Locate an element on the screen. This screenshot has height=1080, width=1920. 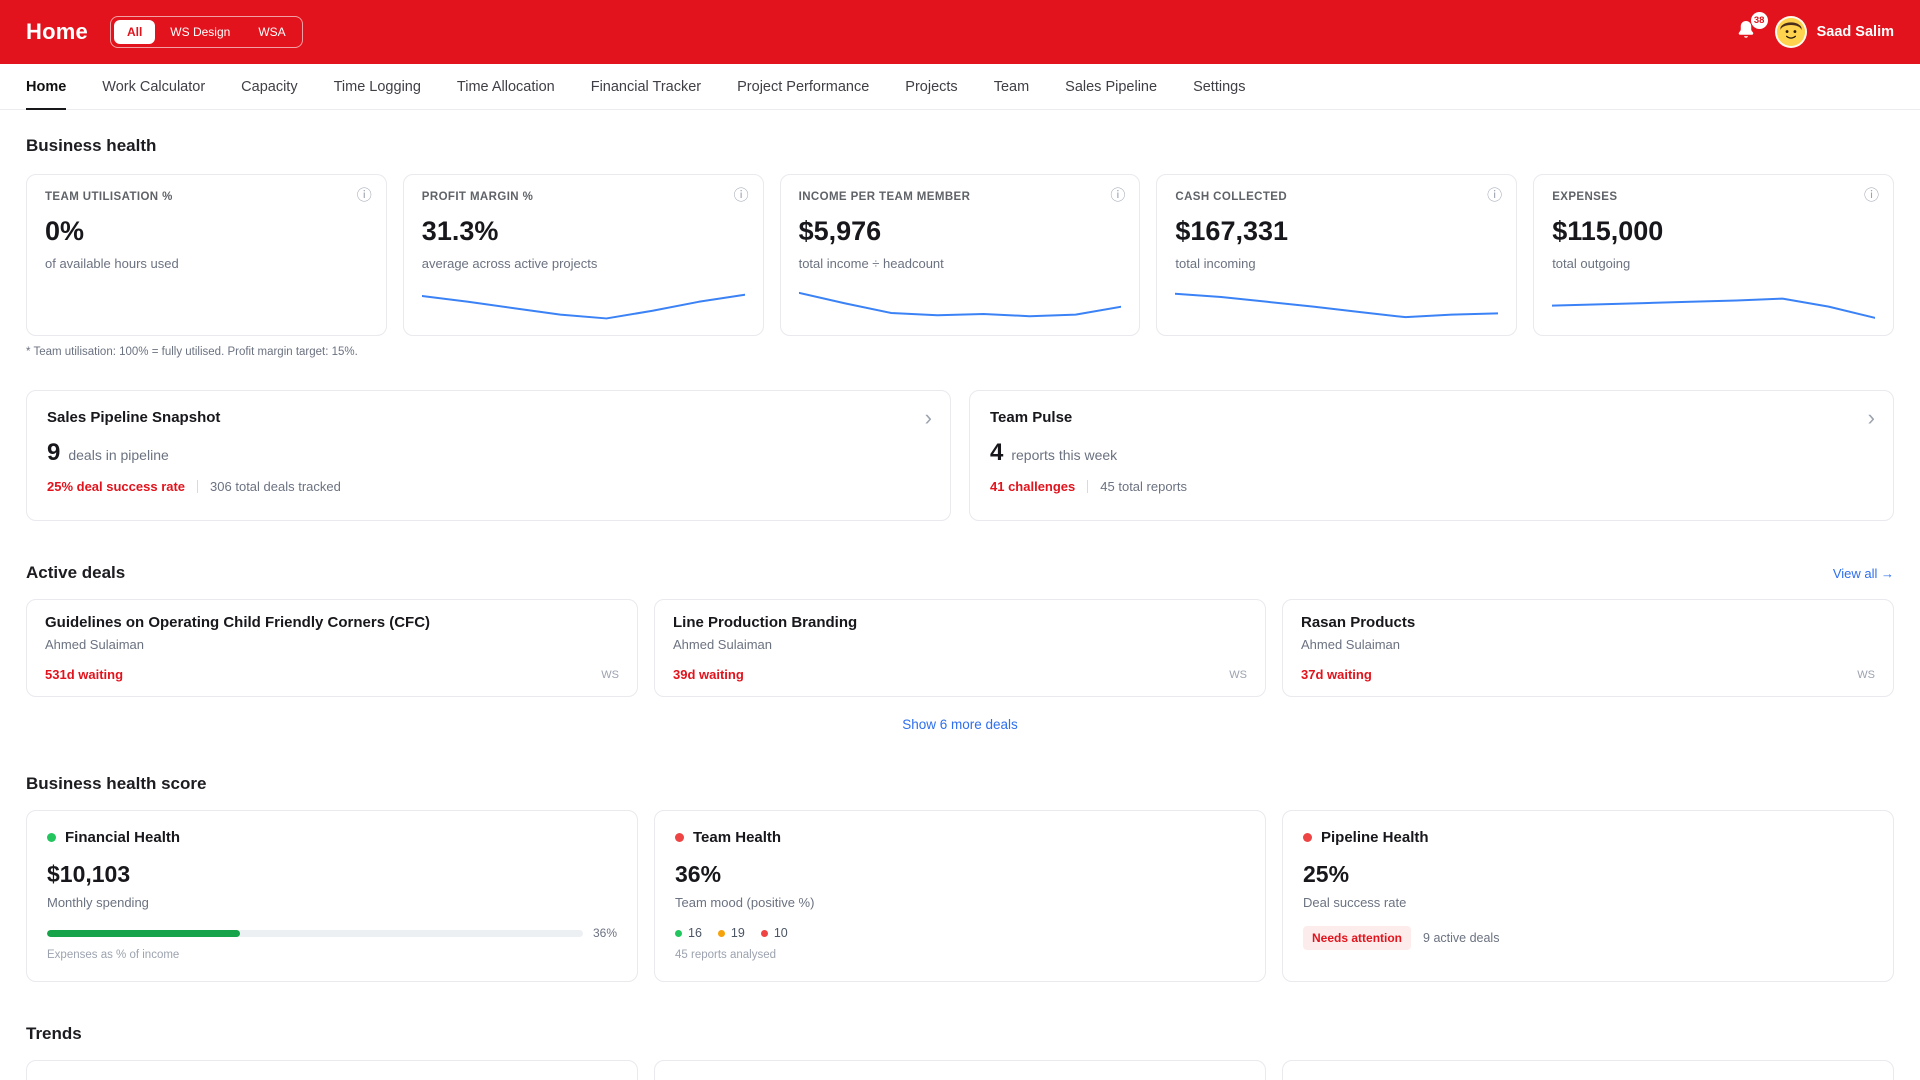
deal-title: Line Production Branding is located at coordinates (765, 622).